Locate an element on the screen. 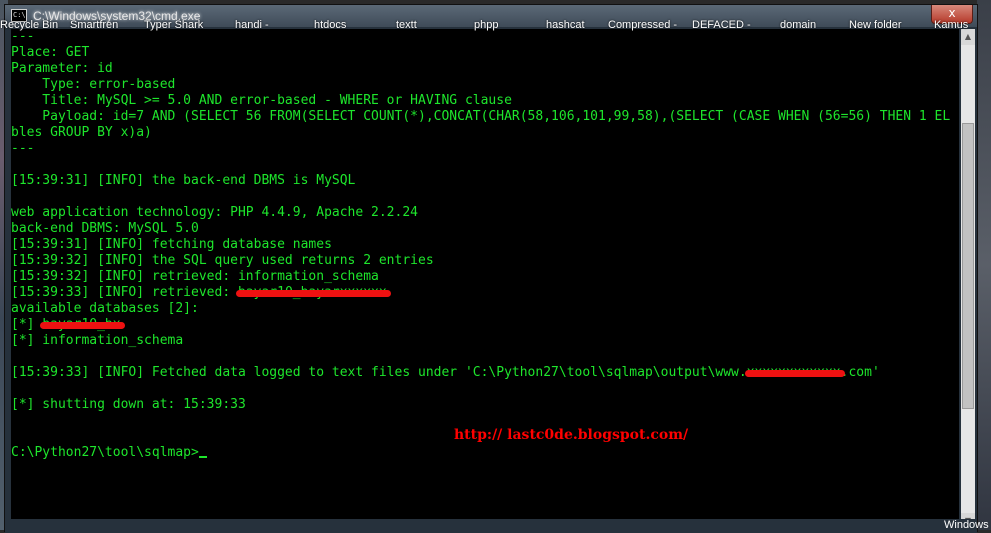 The image size is (991, 533). console-text: .com' is located at coordinates (860, 372).